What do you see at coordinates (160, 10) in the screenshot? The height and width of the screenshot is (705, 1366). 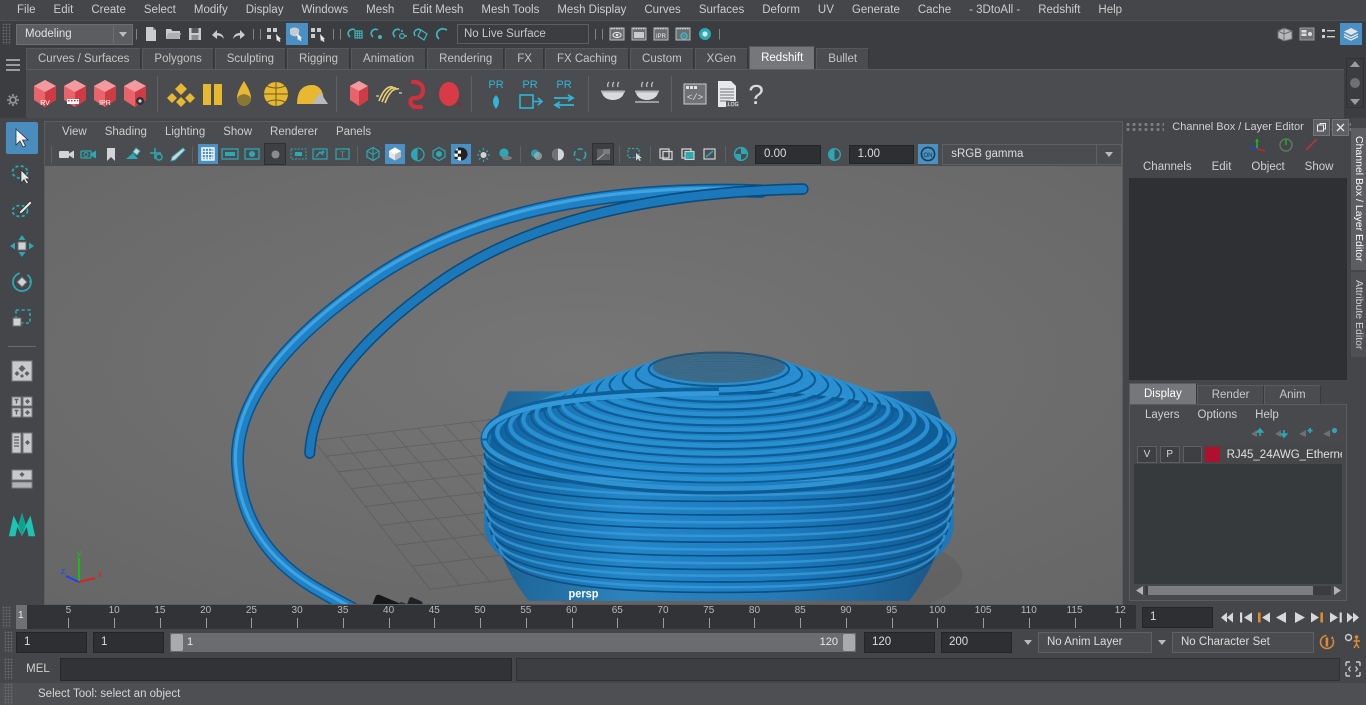 I see `menu-select: Select` at bounding box center [160, 10].